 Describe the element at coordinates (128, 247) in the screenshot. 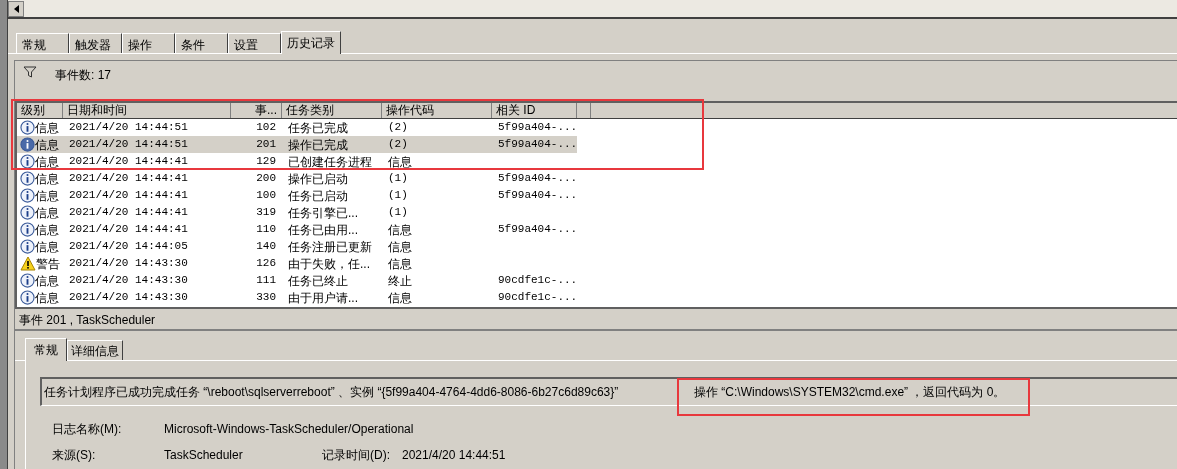

I see `table-cell-text: 2021/4/20 14:44:05` at that location.